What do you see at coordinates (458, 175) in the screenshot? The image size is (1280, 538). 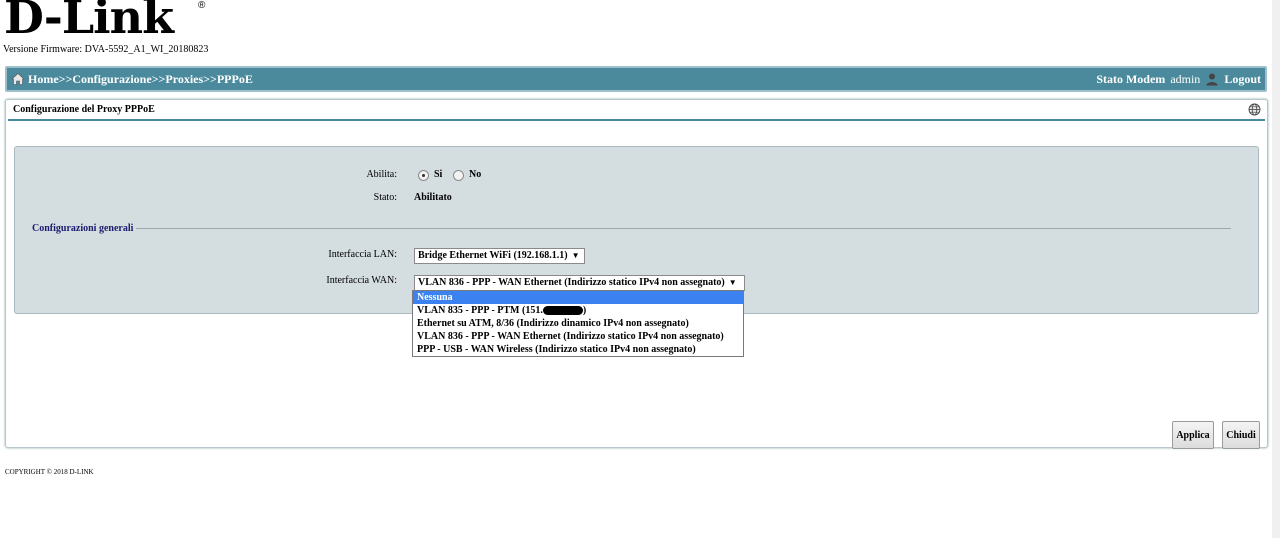 I see `enable-no-radio` at bounding box center [458, 175].